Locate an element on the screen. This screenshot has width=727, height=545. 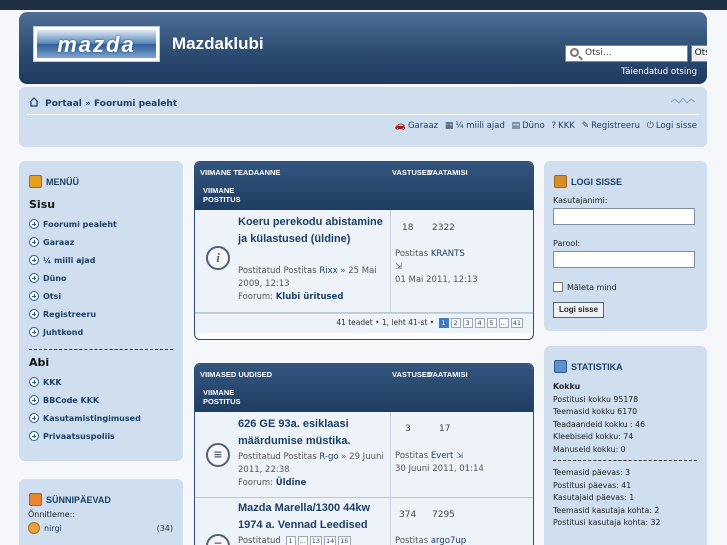
menu-item: Foorumi pealeht is located at coordinates (106, 224).